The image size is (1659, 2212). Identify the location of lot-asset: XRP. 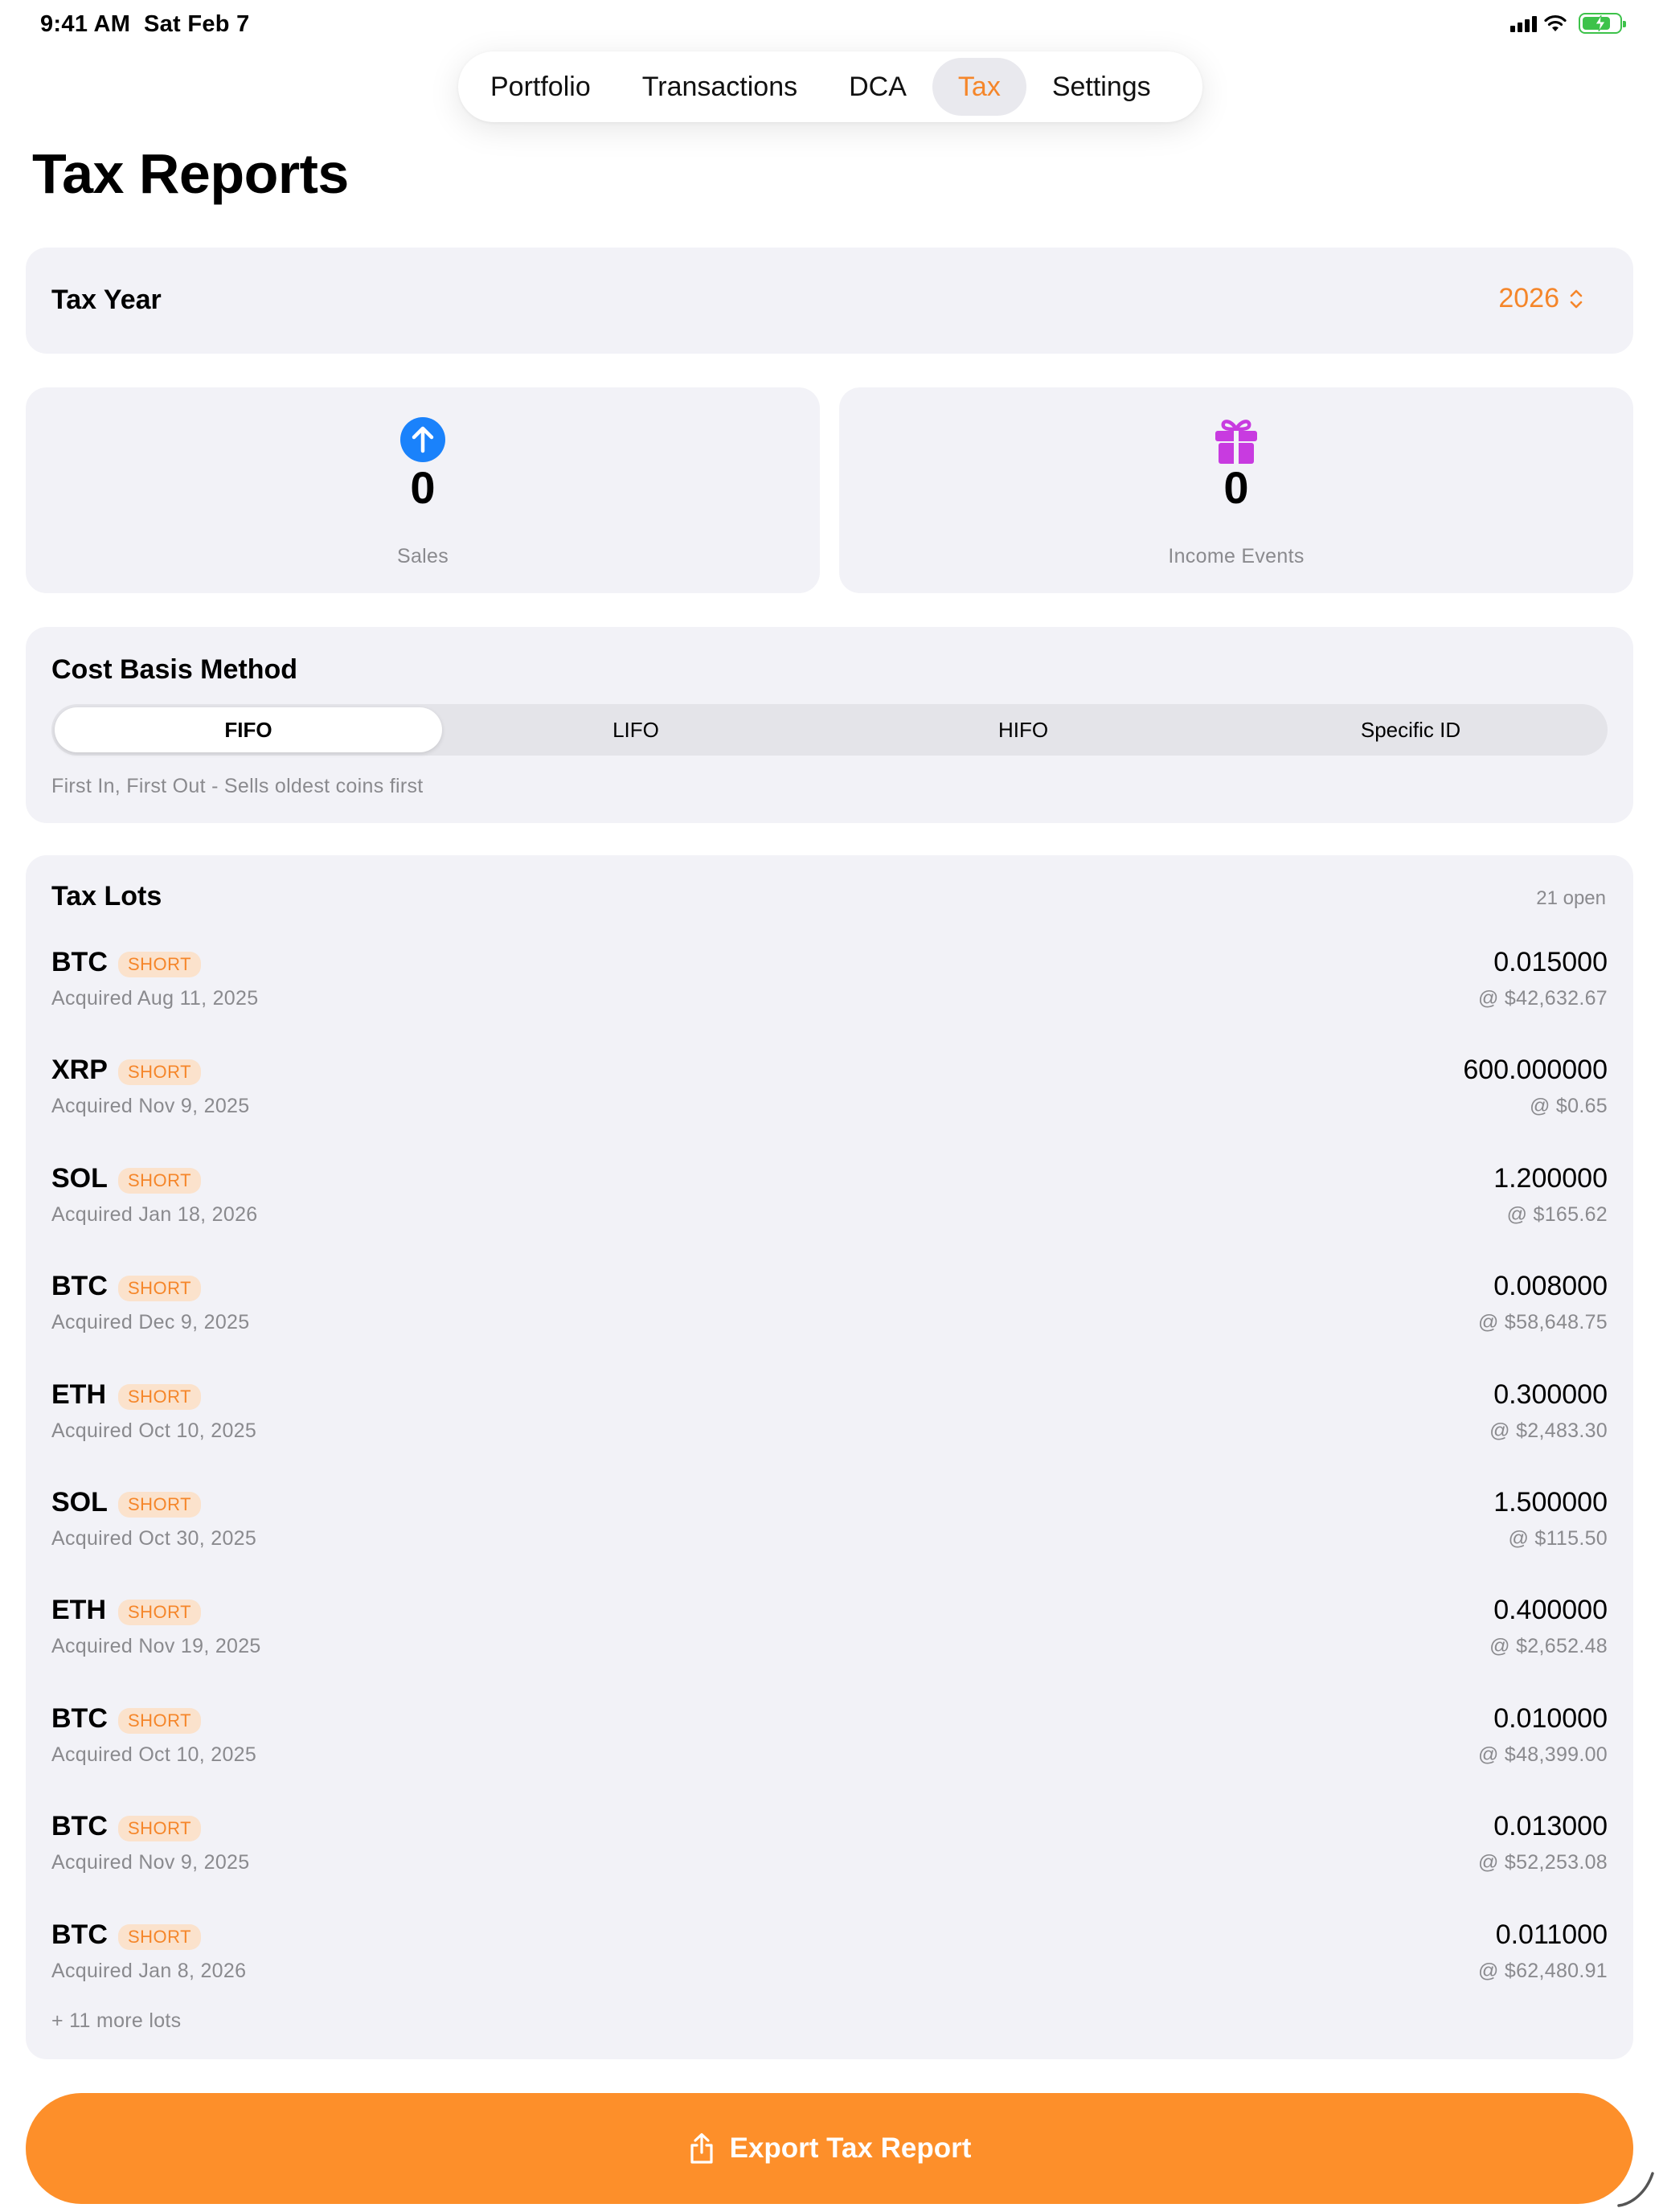
(79, 1070).